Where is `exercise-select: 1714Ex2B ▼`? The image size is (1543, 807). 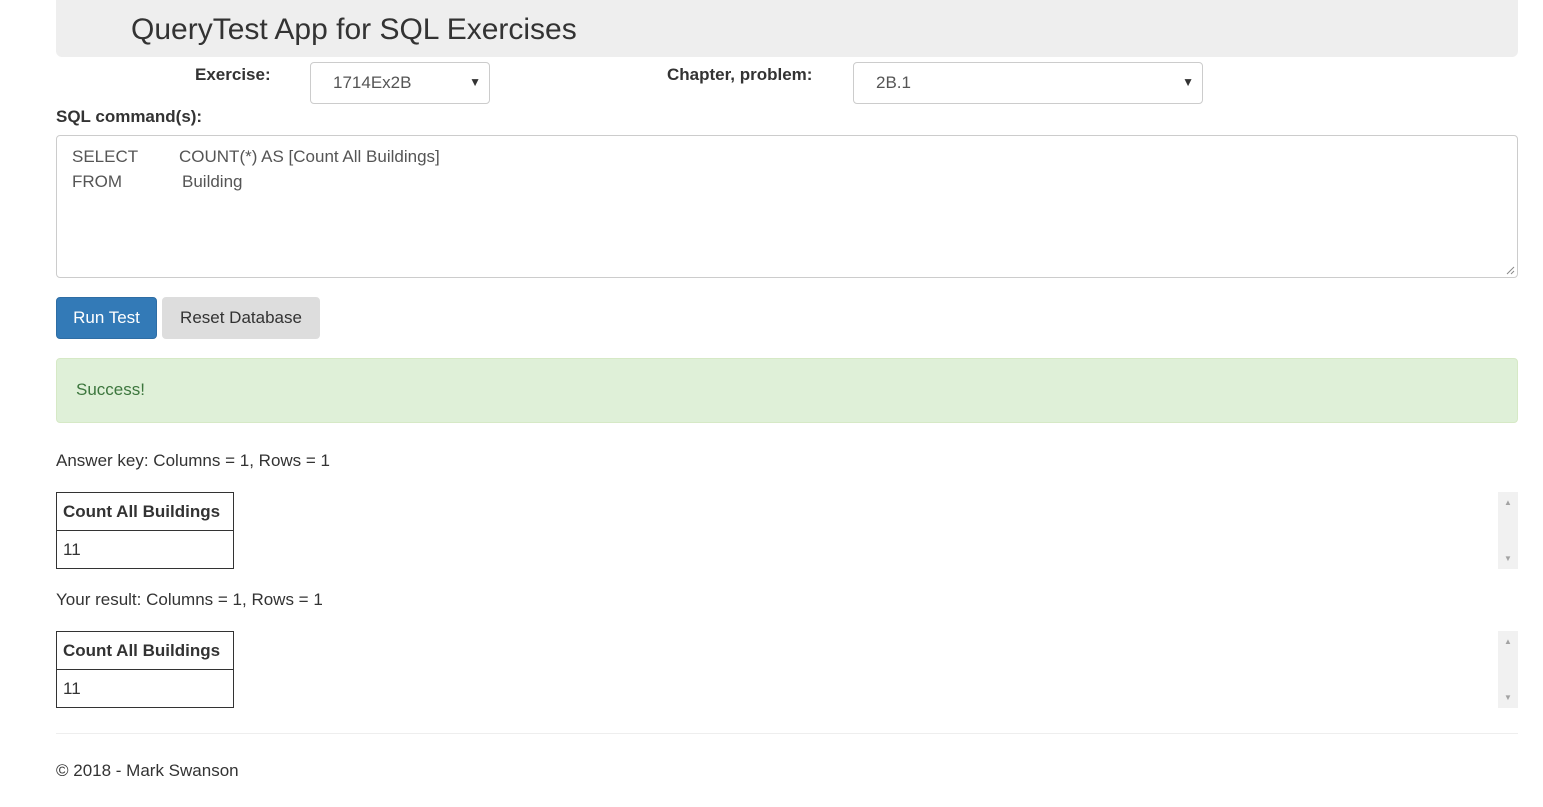
exercise-select: 1714Ex2B ▼ is located at coordinates (400, 83).